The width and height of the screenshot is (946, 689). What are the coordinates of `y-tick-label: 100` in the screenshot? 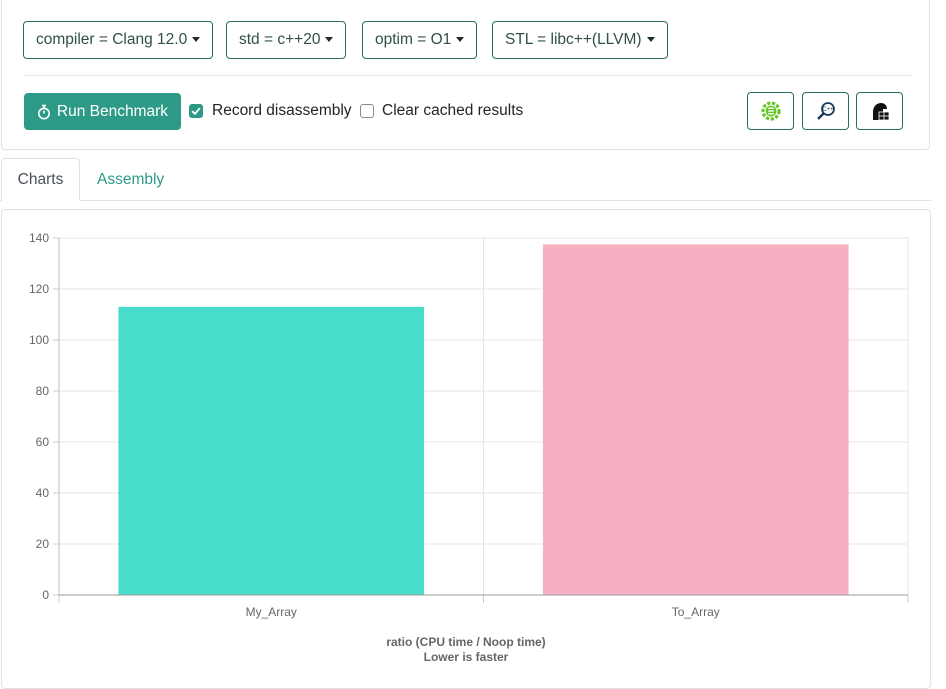 It's located at (39, 340).